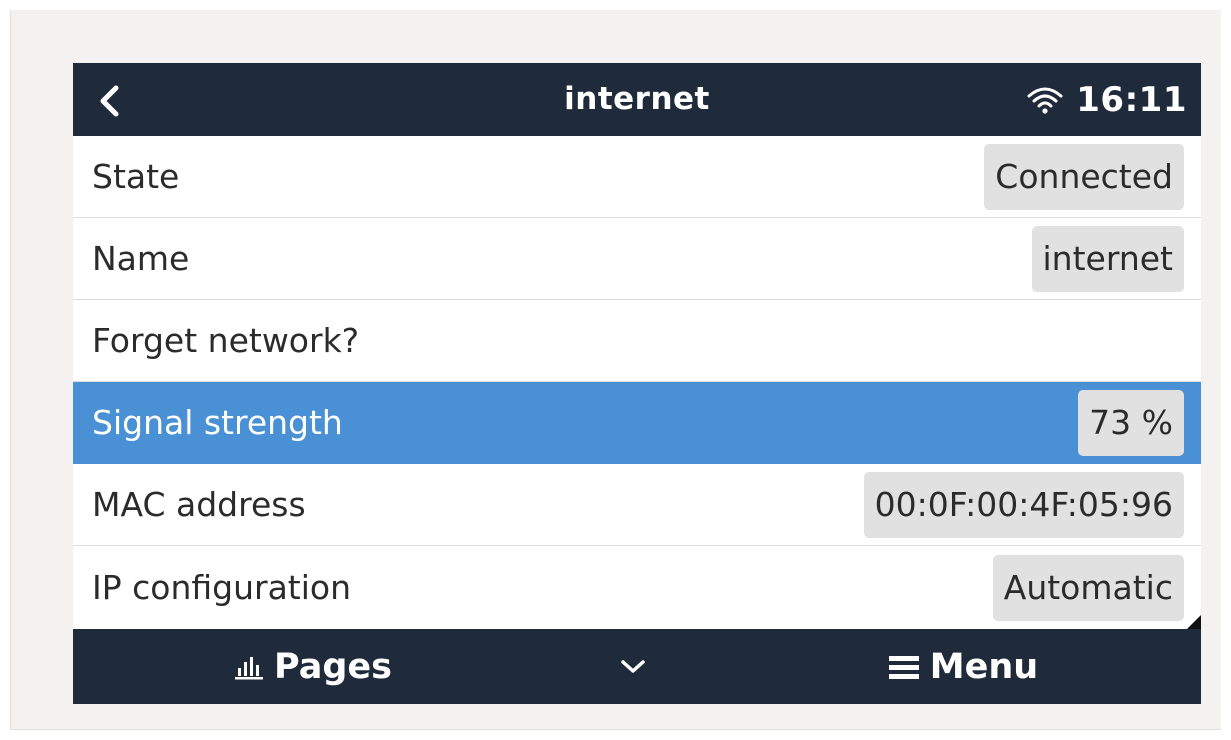  What do you see at coordinates (637, 177) in the screenshot?
I see `row-state: State Connected` at bounding box center [637, 177].